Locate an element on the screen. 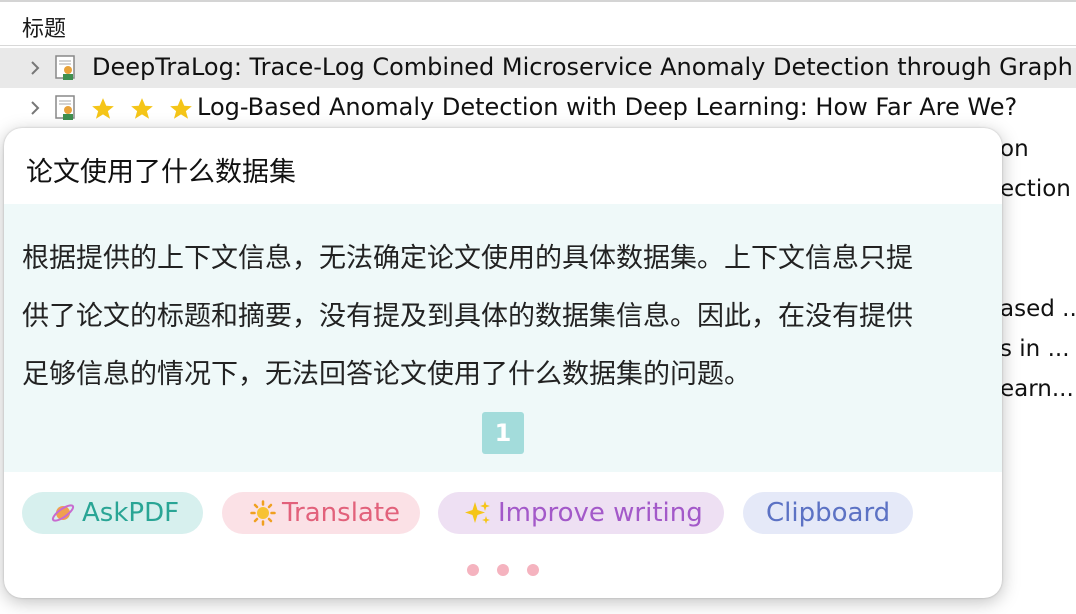 Image resolution: width=1076 pixels, height=614 pixels. improve-writing-button: Improve writing is located at coordinates (581, 513).